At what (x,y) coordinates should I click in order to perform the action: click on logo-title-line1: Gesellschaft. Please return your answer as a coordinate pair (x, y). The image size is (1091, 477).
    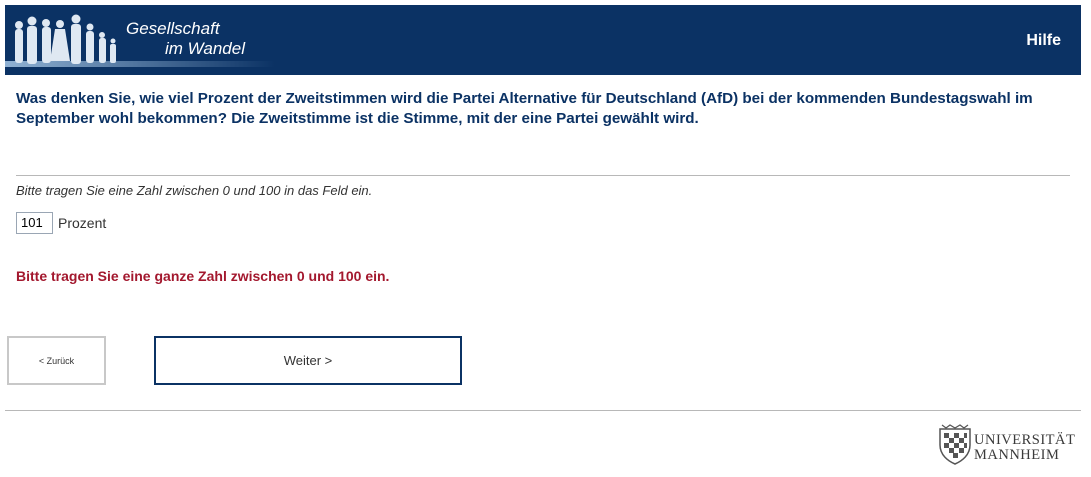
    Looking at the image, I should click on (173, 28).